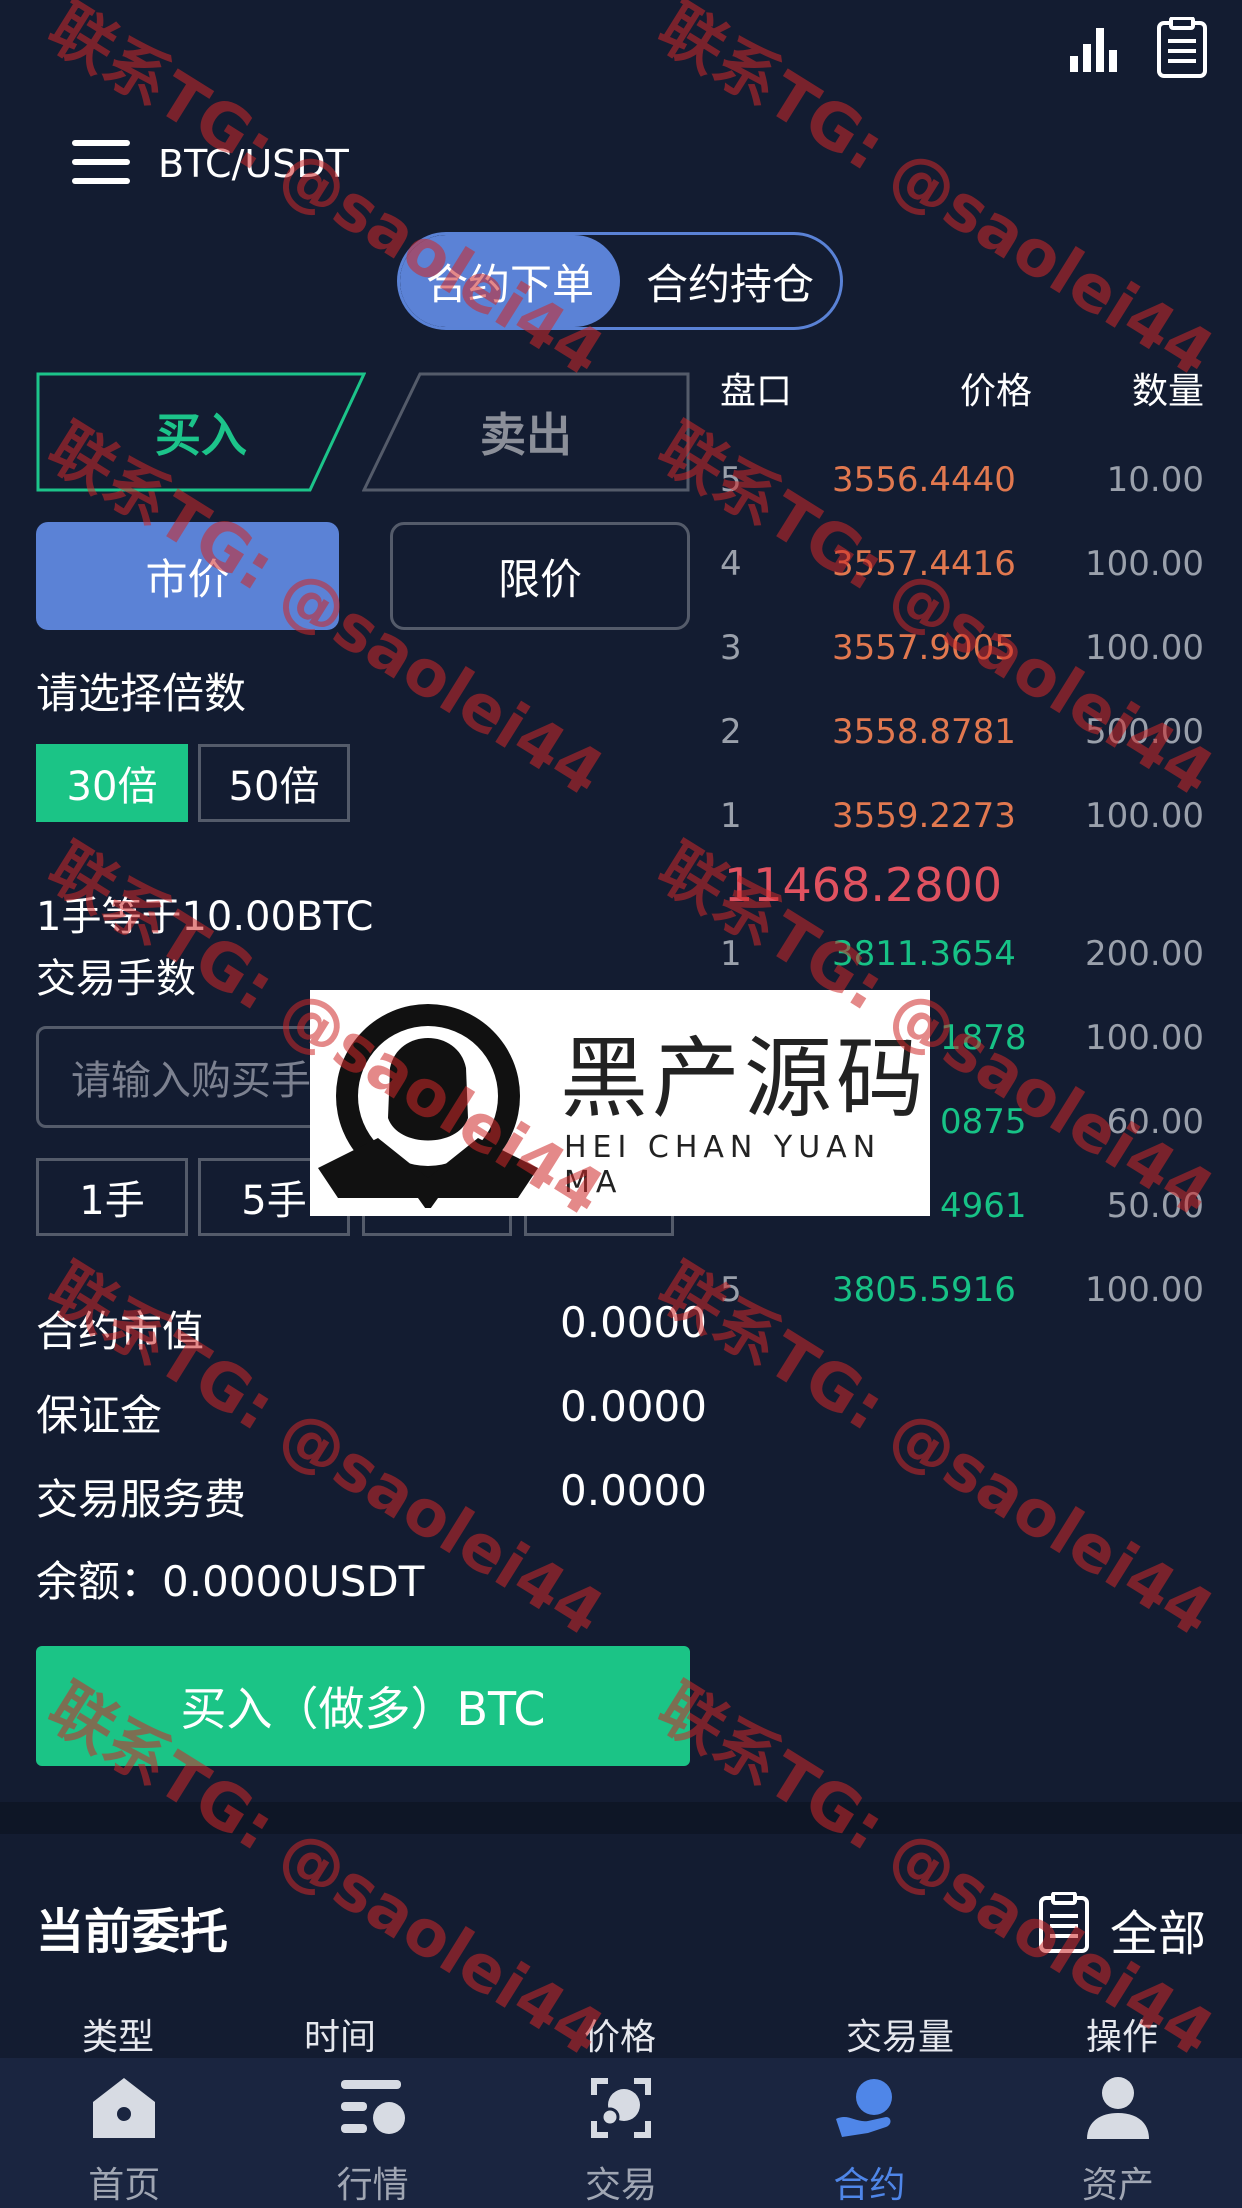 The width and height of the screenshot is (1242, 2208). What do you see at coordinates (1168, 391) in the screenshot?
I see `orderbook-header-qty: 数量` at bounding box center [1168, 391].